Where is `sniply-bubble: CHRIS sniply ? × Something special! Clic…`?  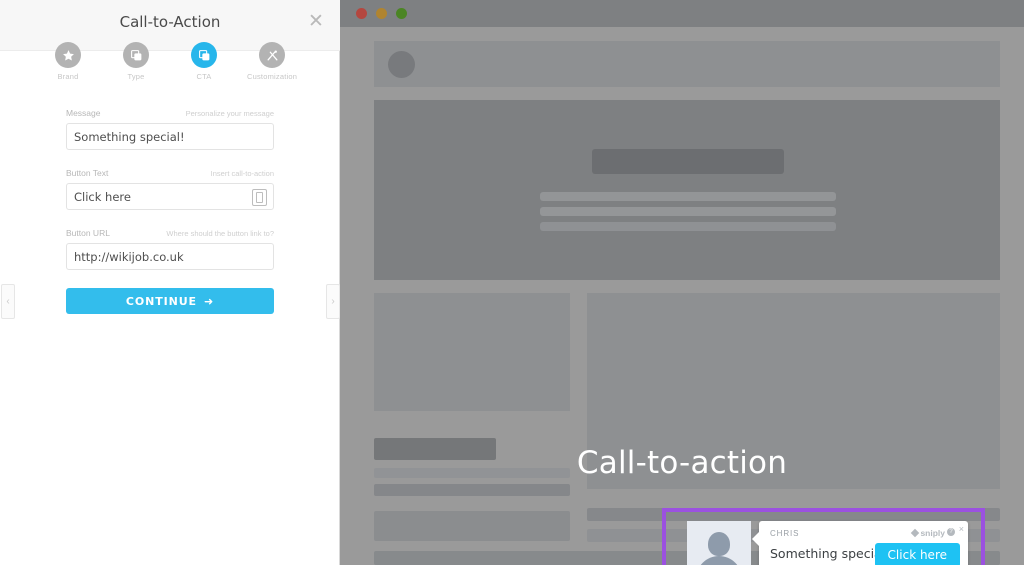 sniply-bubble: CHRIS sniply ? × Something special! Clic… is located at coordinates (860, 543).